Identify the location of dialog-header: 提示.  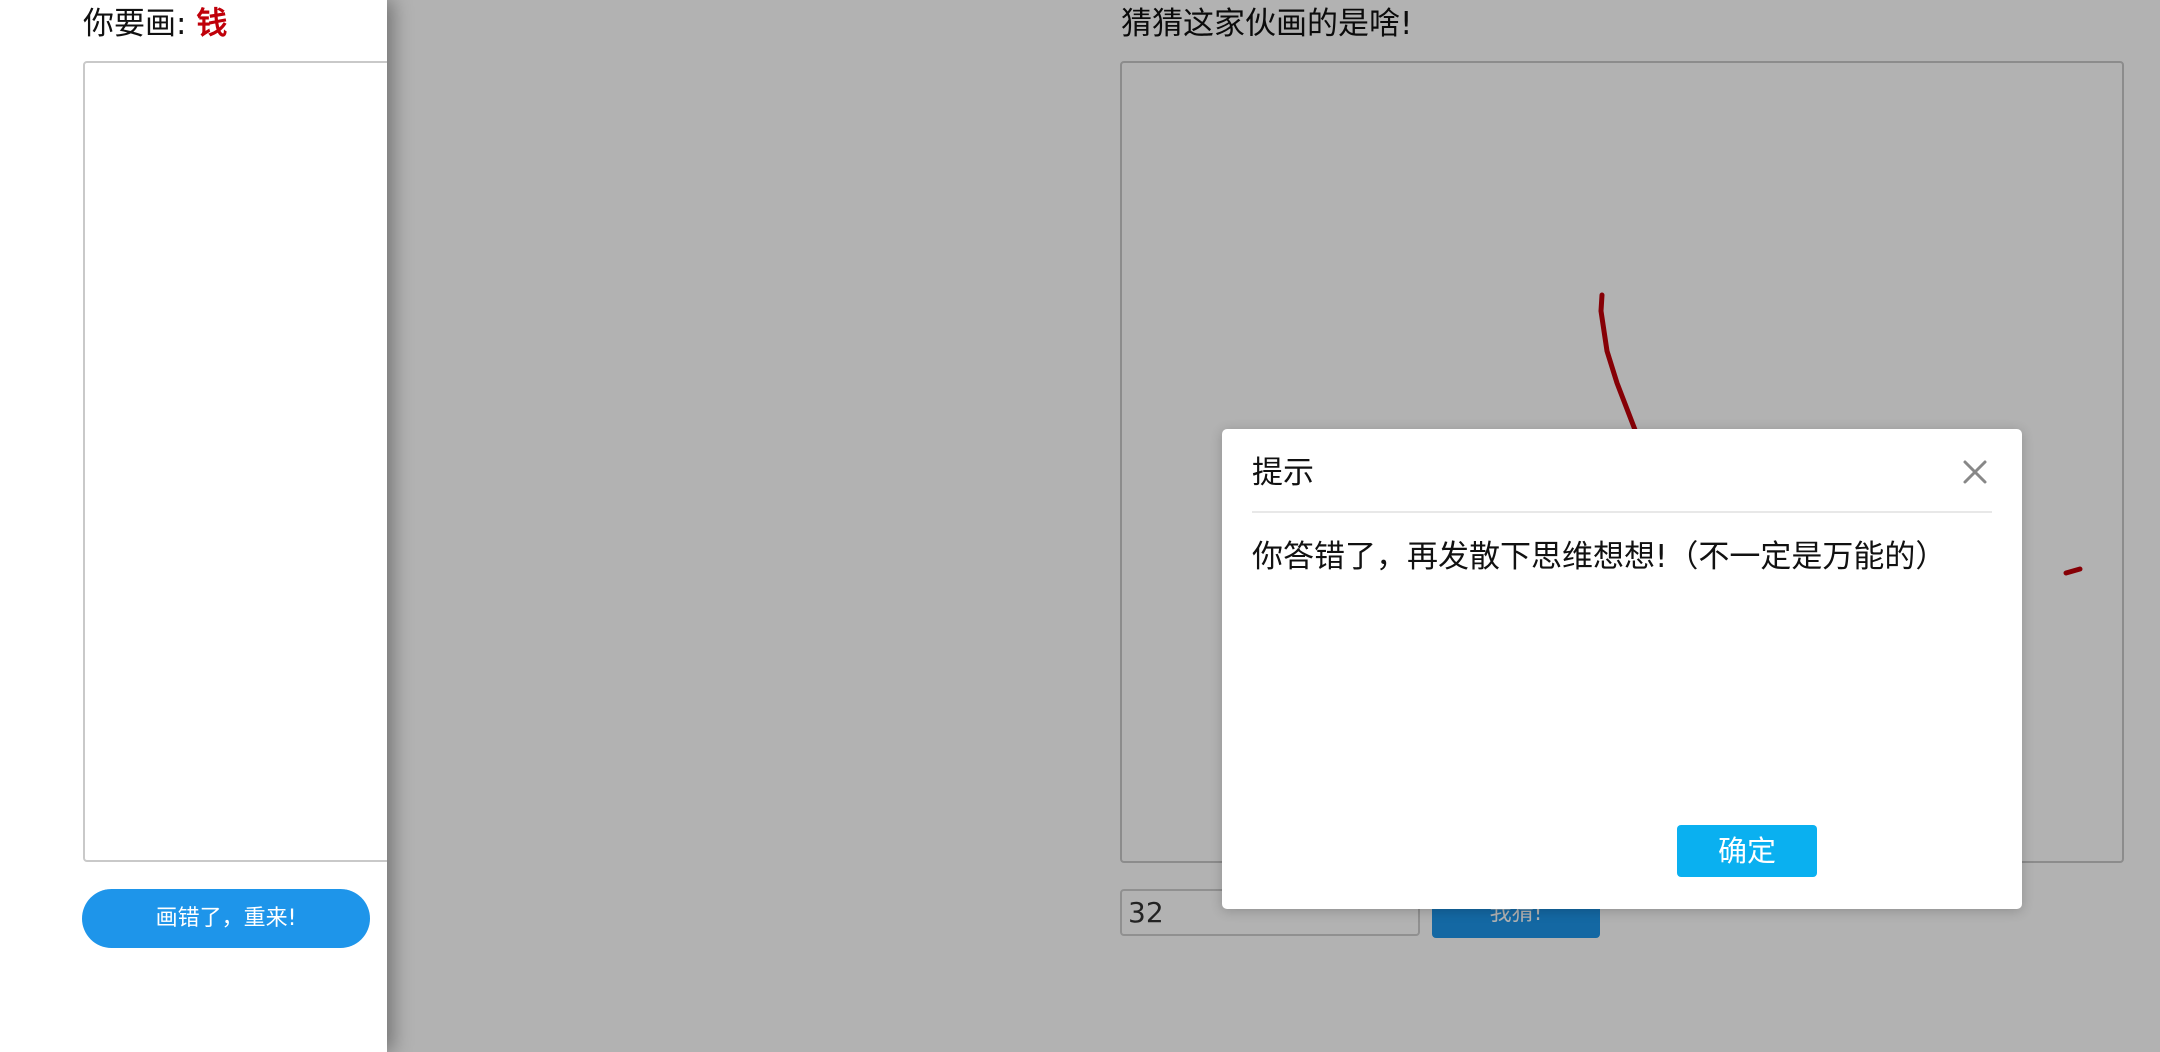
(1622, 471).